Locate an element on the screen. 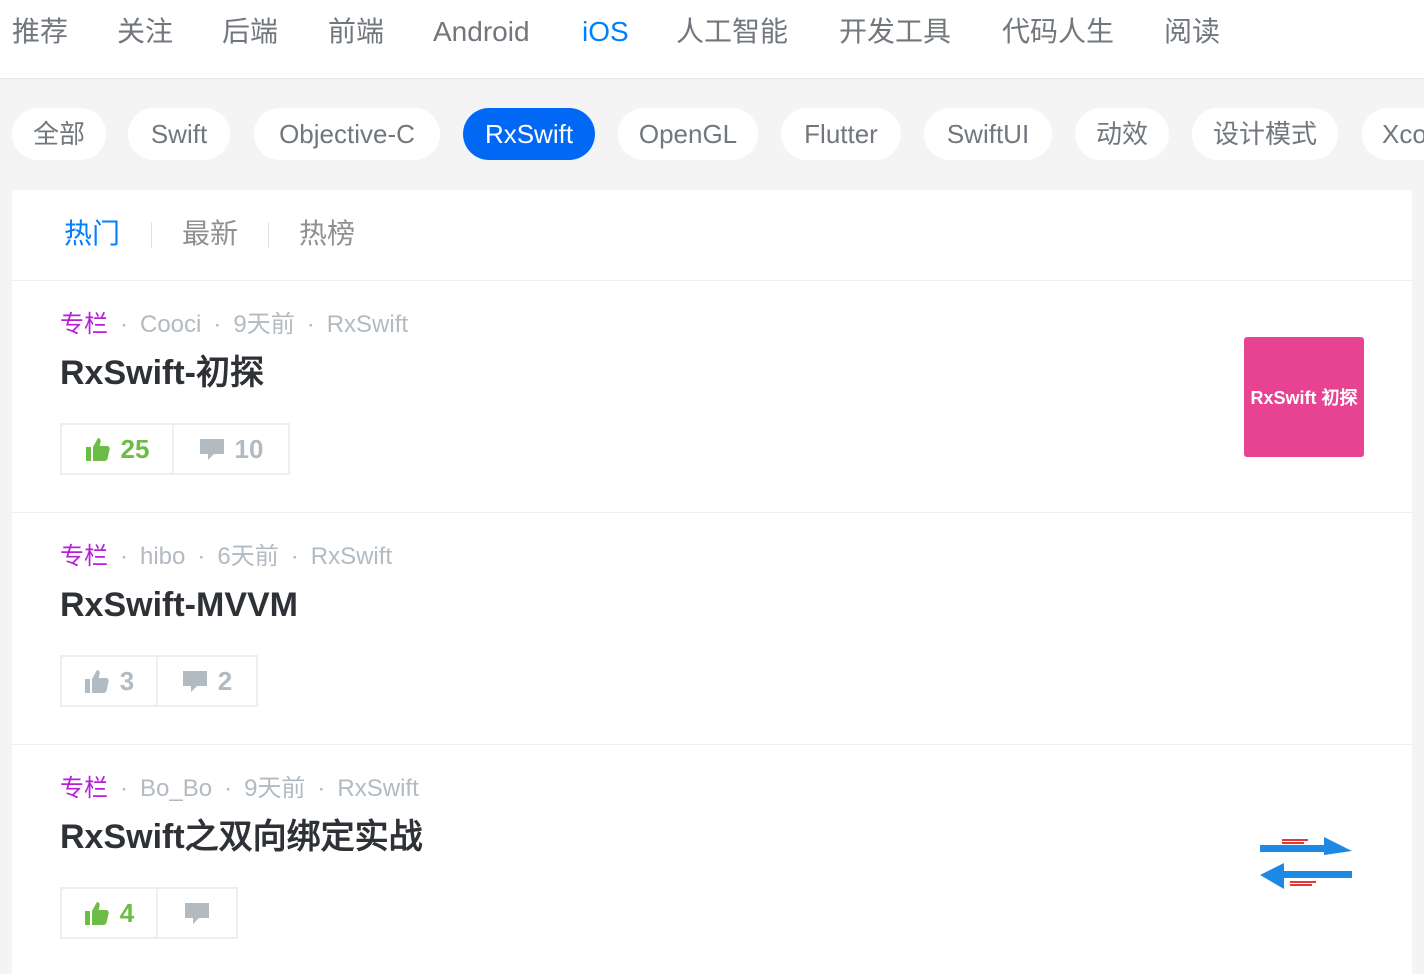  like-button: 3 is located at coordinates (109, 681).